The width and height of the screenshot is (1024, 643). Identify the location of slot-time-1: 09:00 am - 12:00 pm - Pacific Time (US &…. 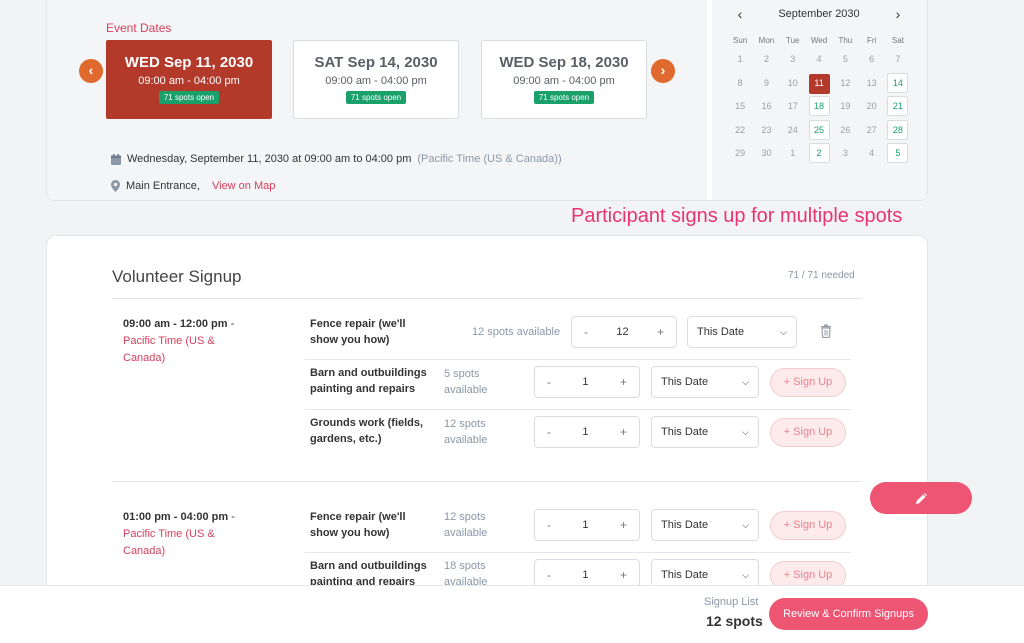
(188, 341).